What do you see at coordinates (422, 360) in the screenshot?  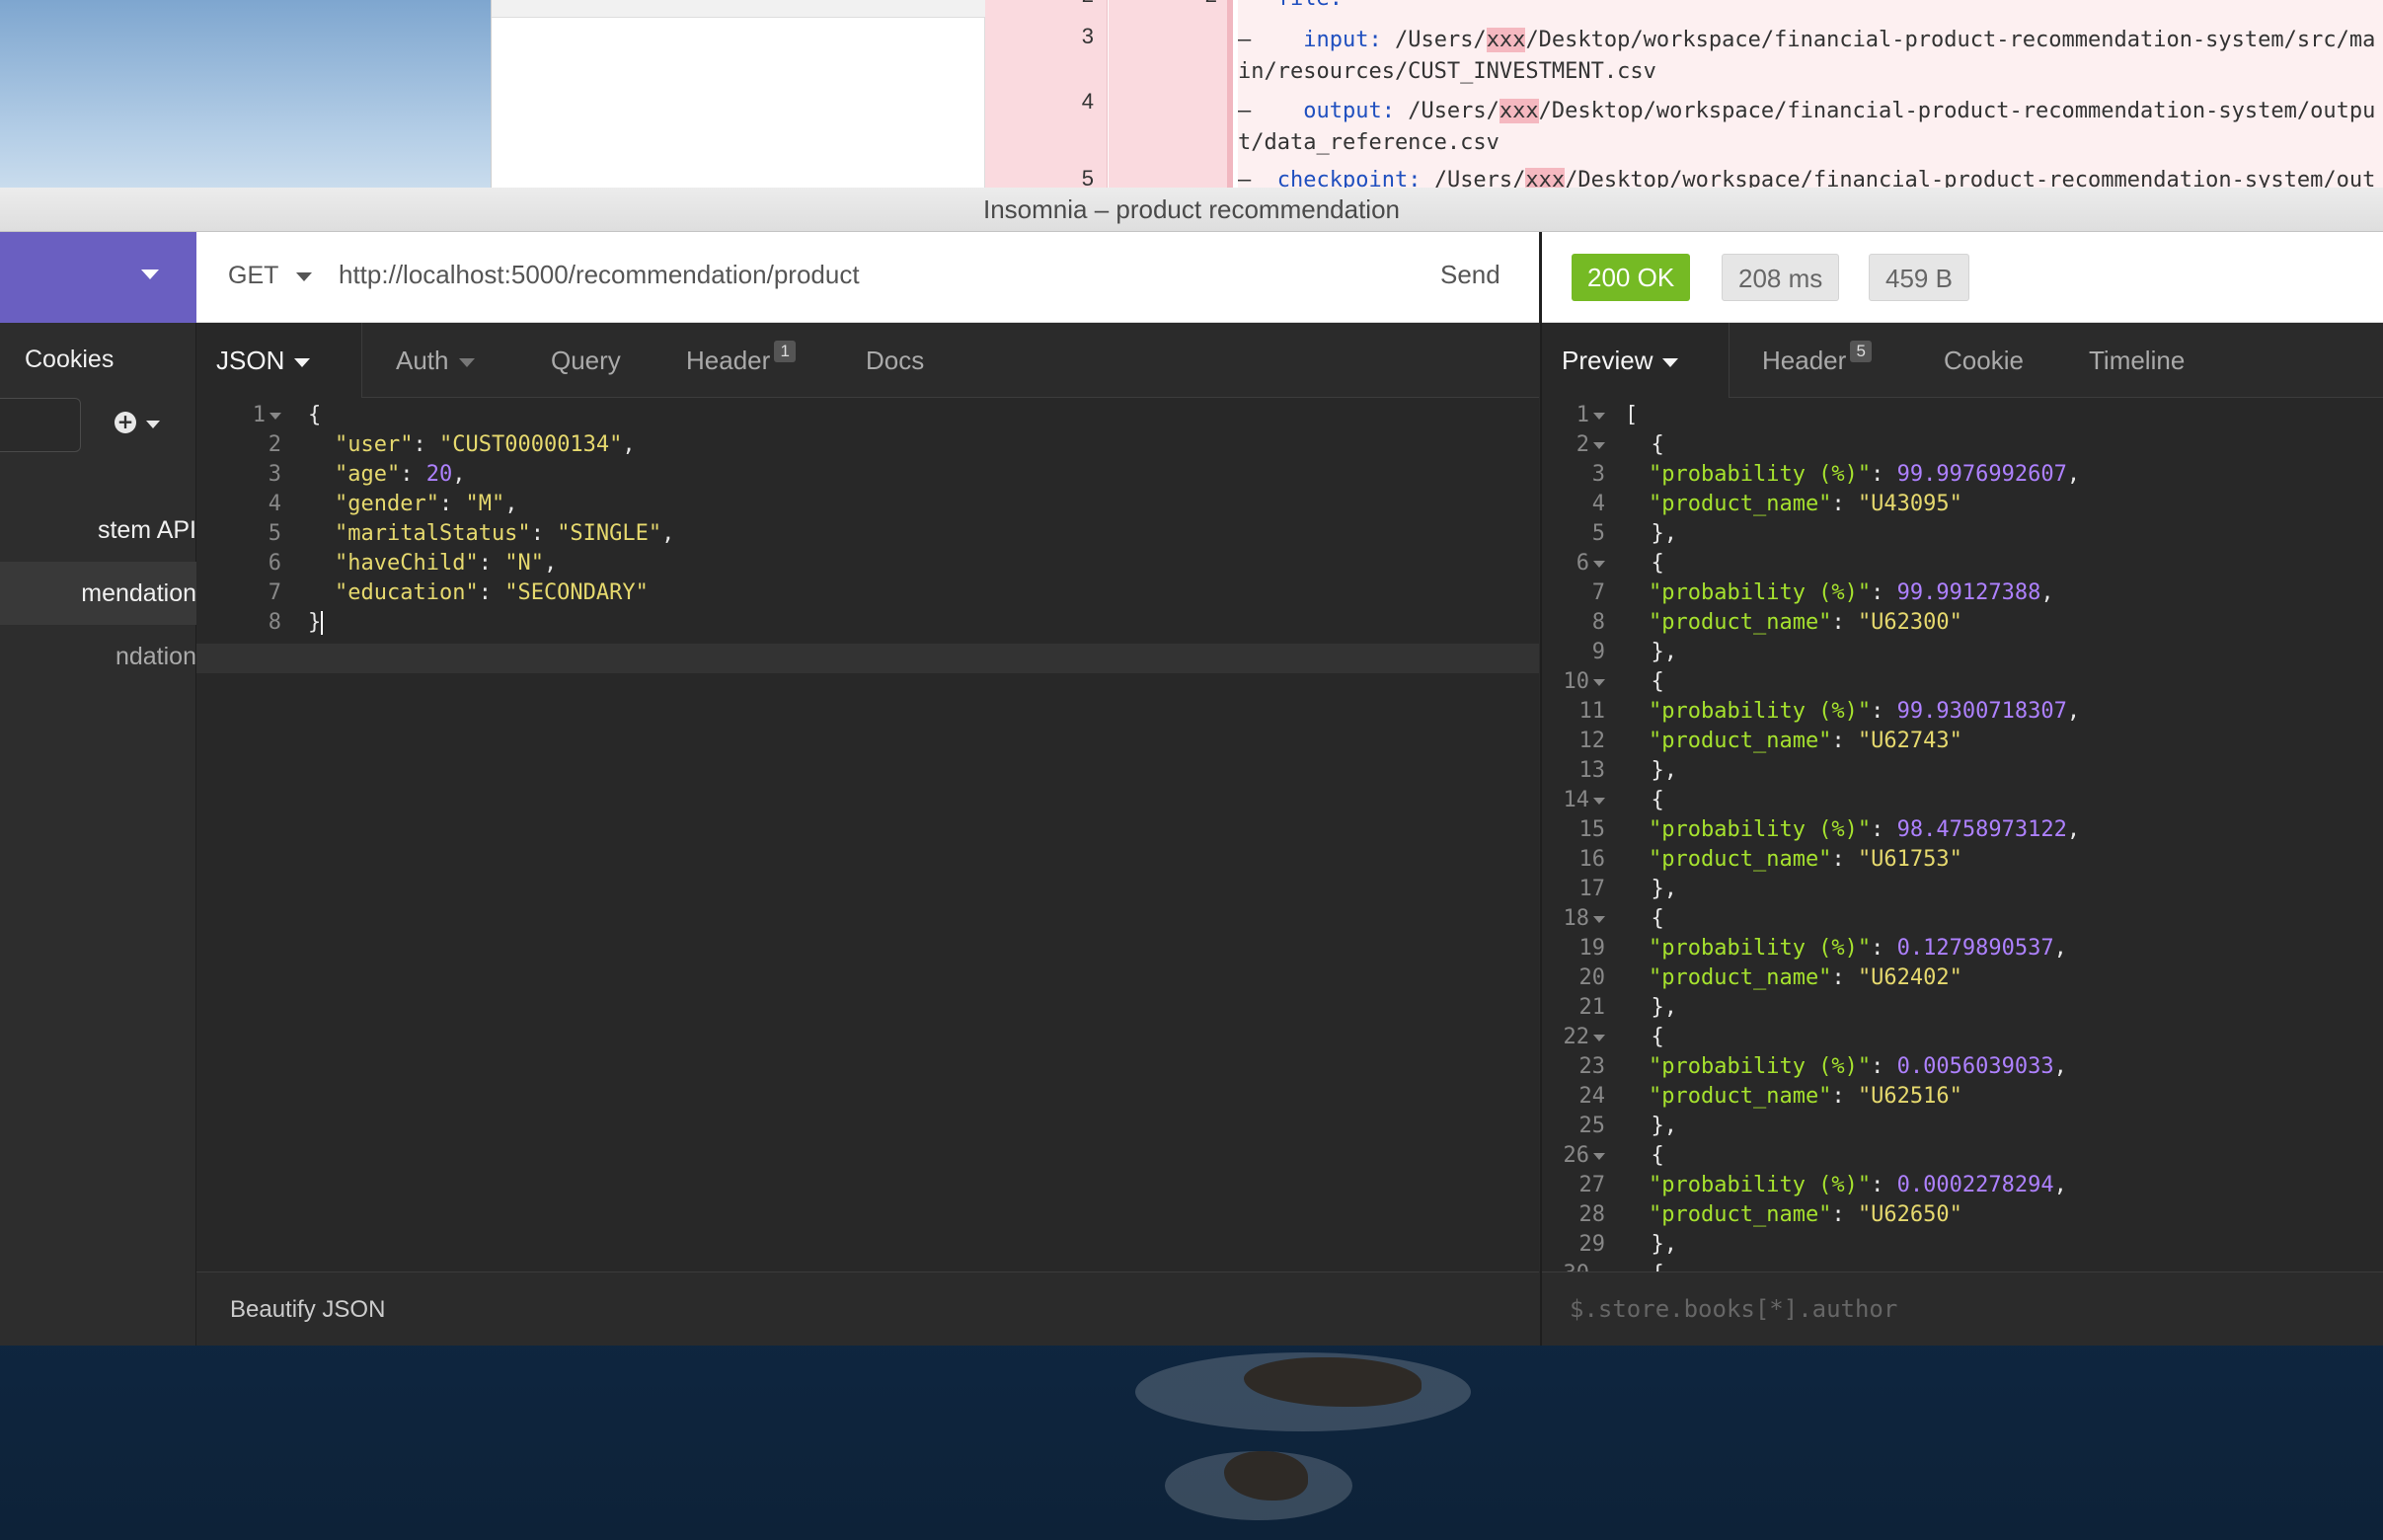 I see `tab-label: Auth` at bounding box center [422, 360].